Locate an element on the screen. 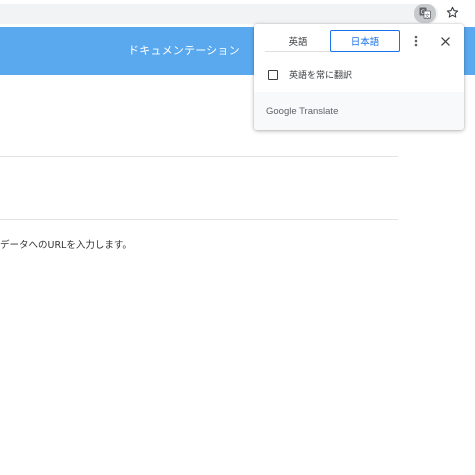  svg-text: 文 is located at coordinates (427, 15).